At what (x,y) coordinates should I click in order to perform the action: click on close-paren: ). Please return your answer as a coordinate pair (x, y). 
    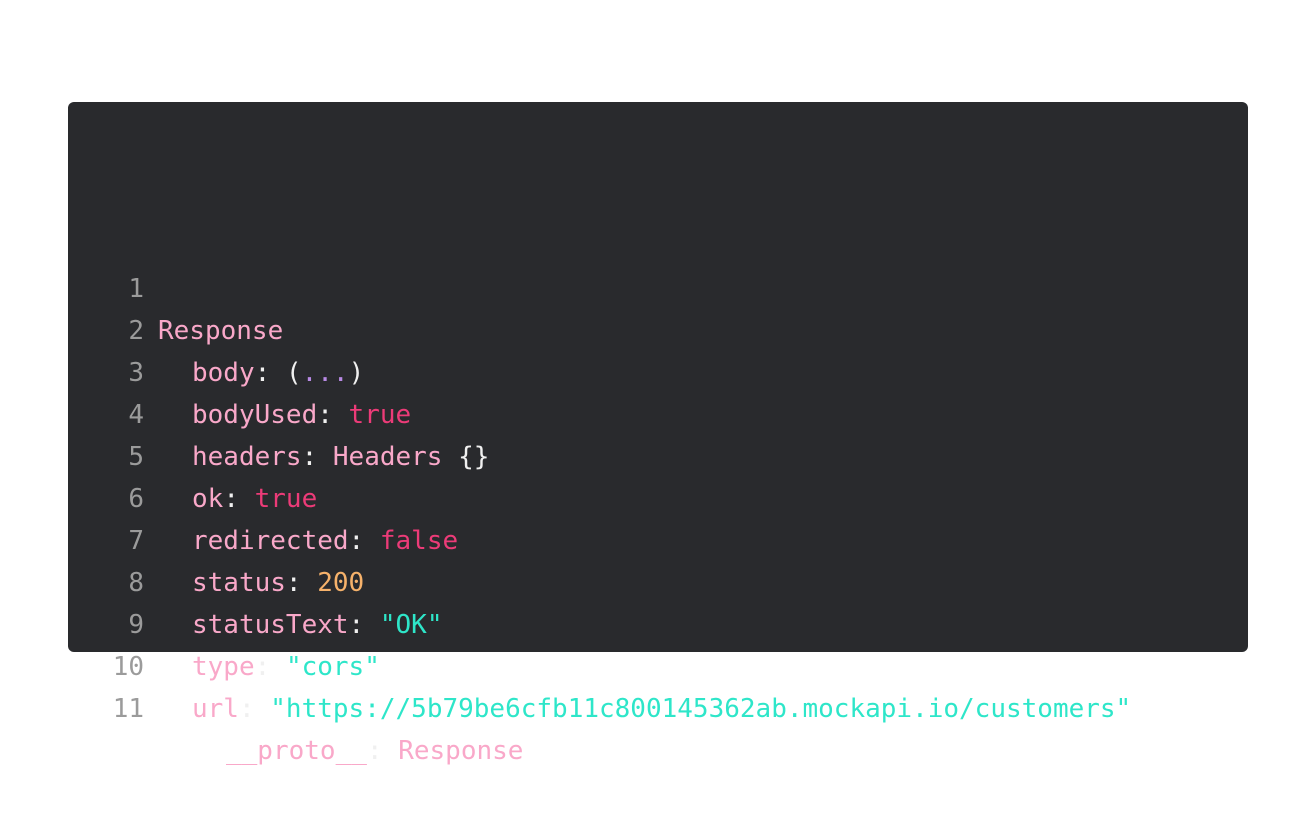
    Looking at the image, I should click on (356, 373).